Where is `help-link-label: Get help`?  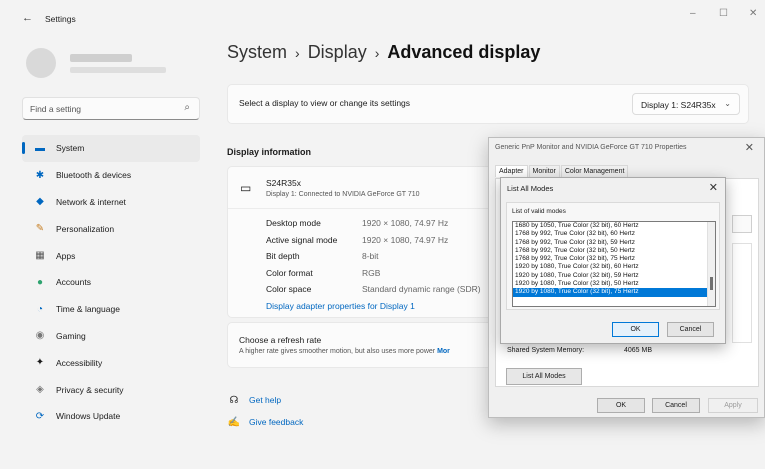 help-link-label: Get help is located at coordinates (265, 400).